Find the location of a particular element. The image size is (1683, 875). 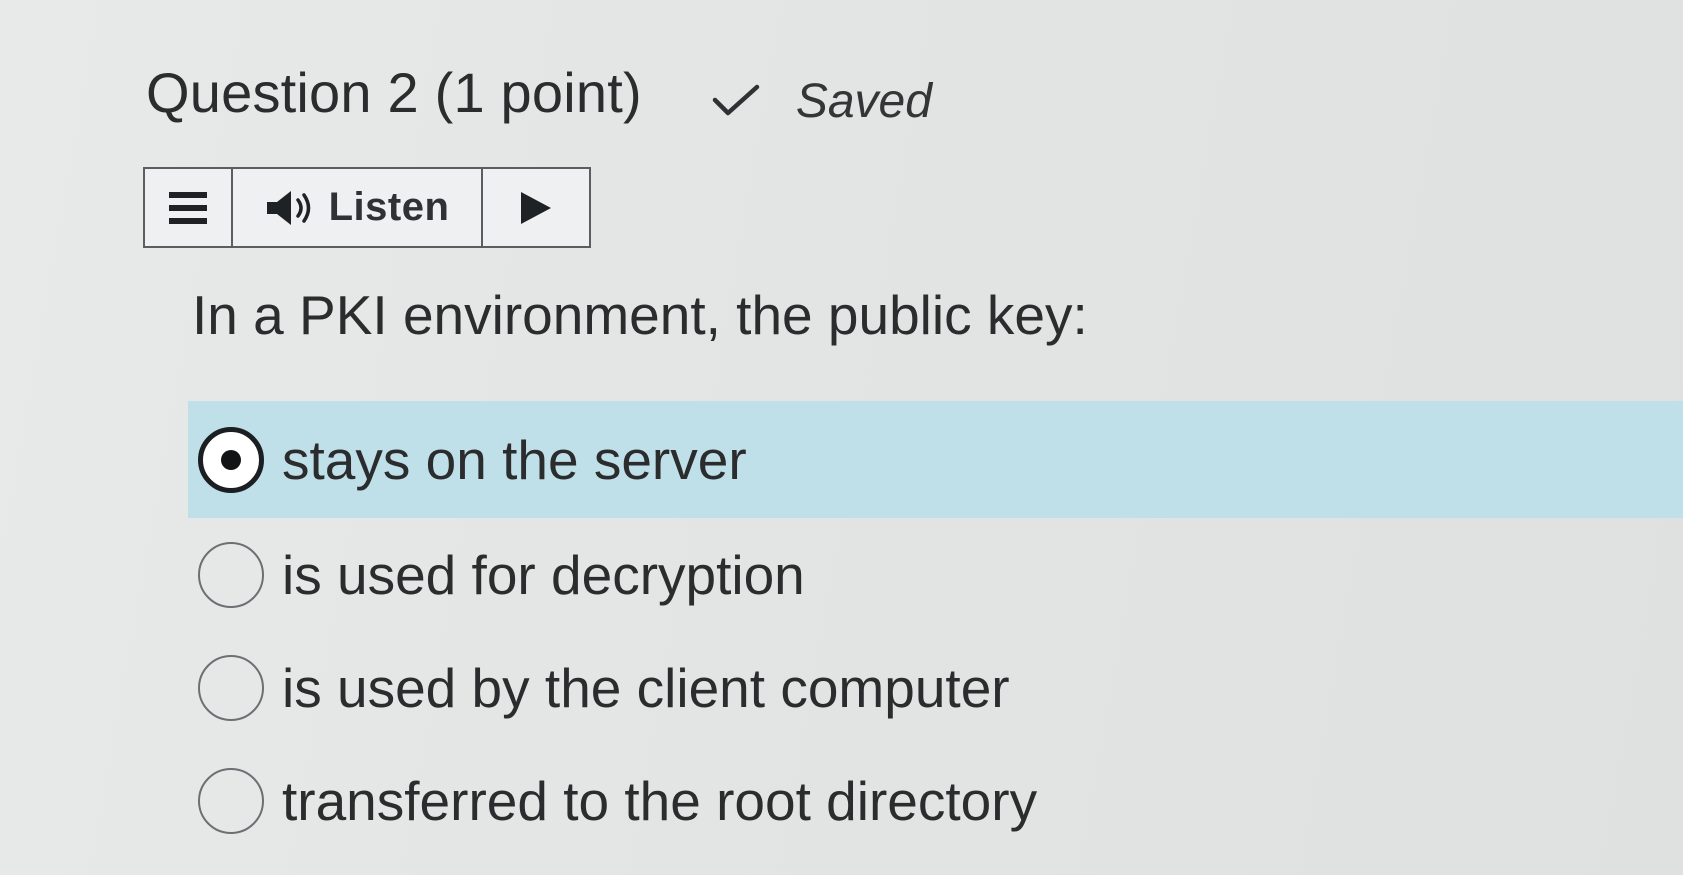

answer-option: transferred to the root directory is located at coordinates (935, 800).